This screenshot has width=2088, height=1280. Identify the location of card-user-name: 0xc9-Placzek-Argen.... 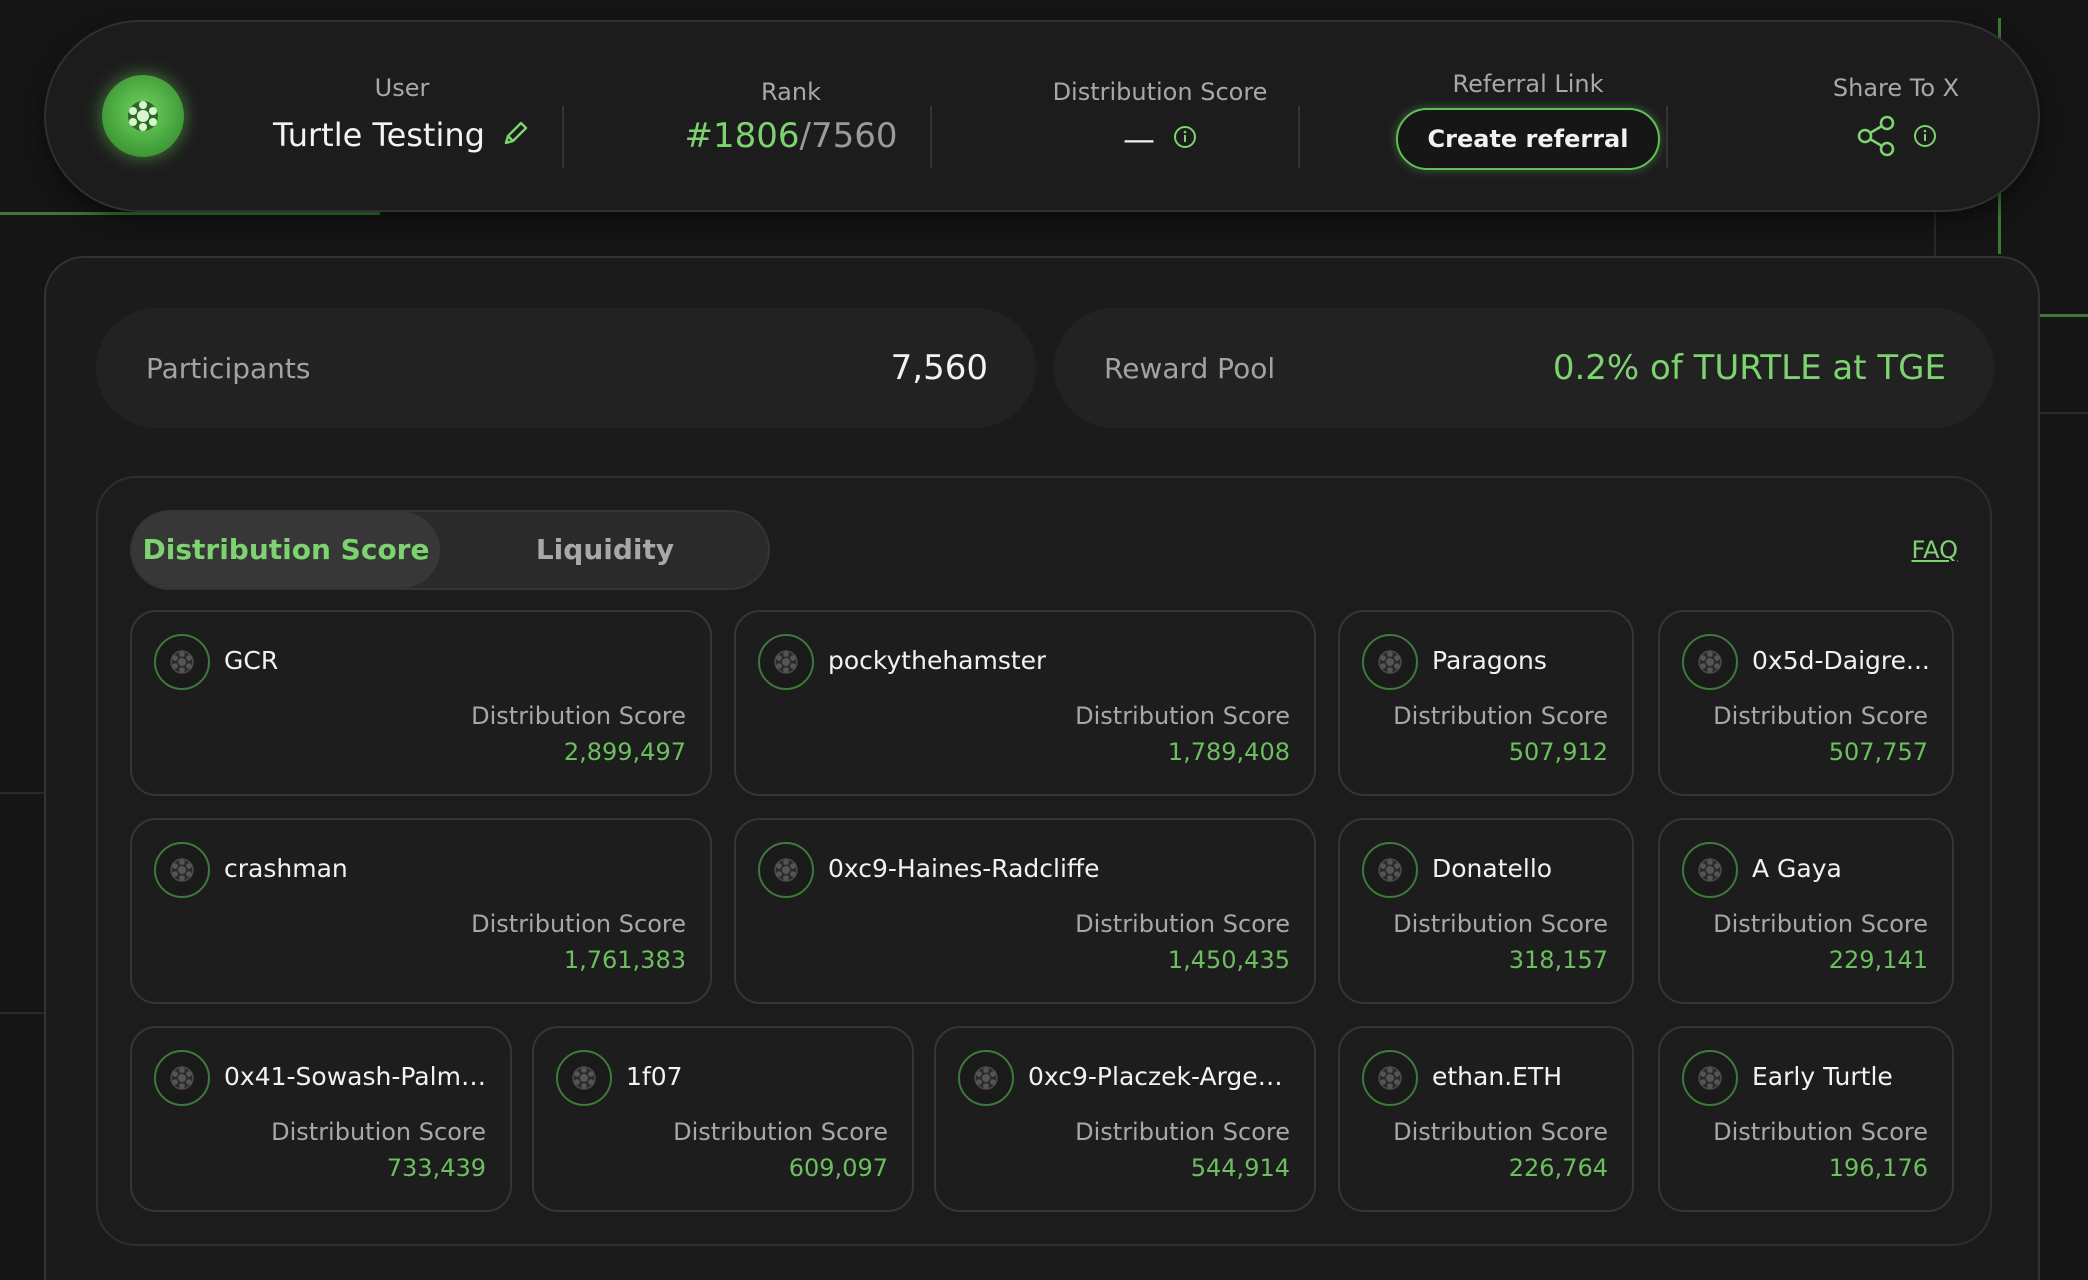
(1161, 1076).